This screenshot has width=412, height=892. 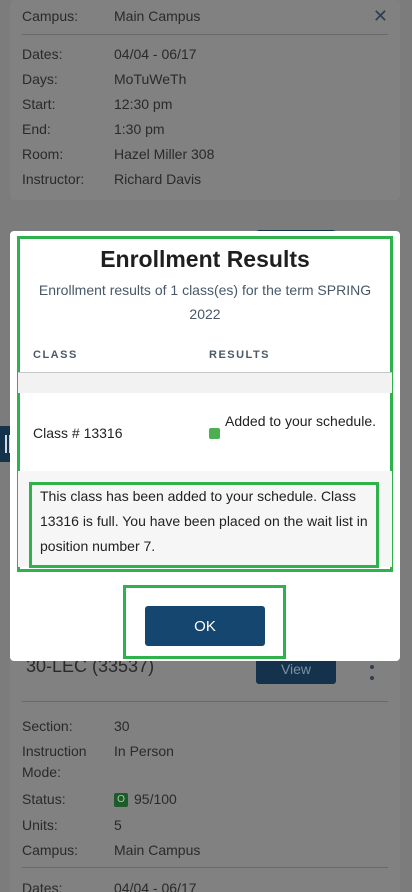 What do you see at coordinates (240, 355) in the screenshot?
I see `column-header-results: RESULTS` at bounding box center [240, 355].